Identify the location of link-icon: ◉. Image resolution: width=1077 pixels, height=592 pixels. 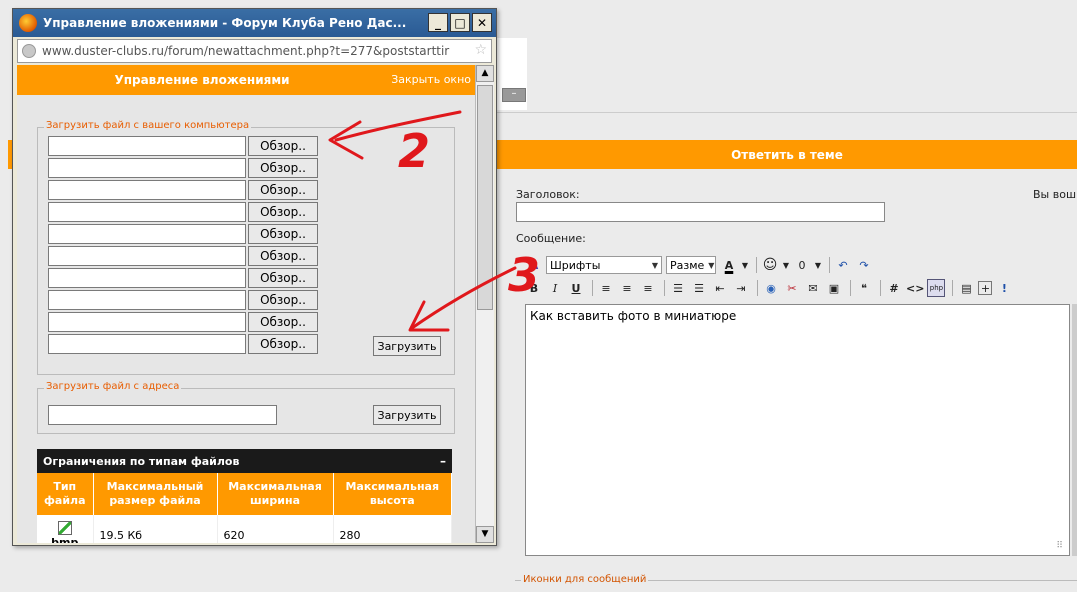
(771, 288).